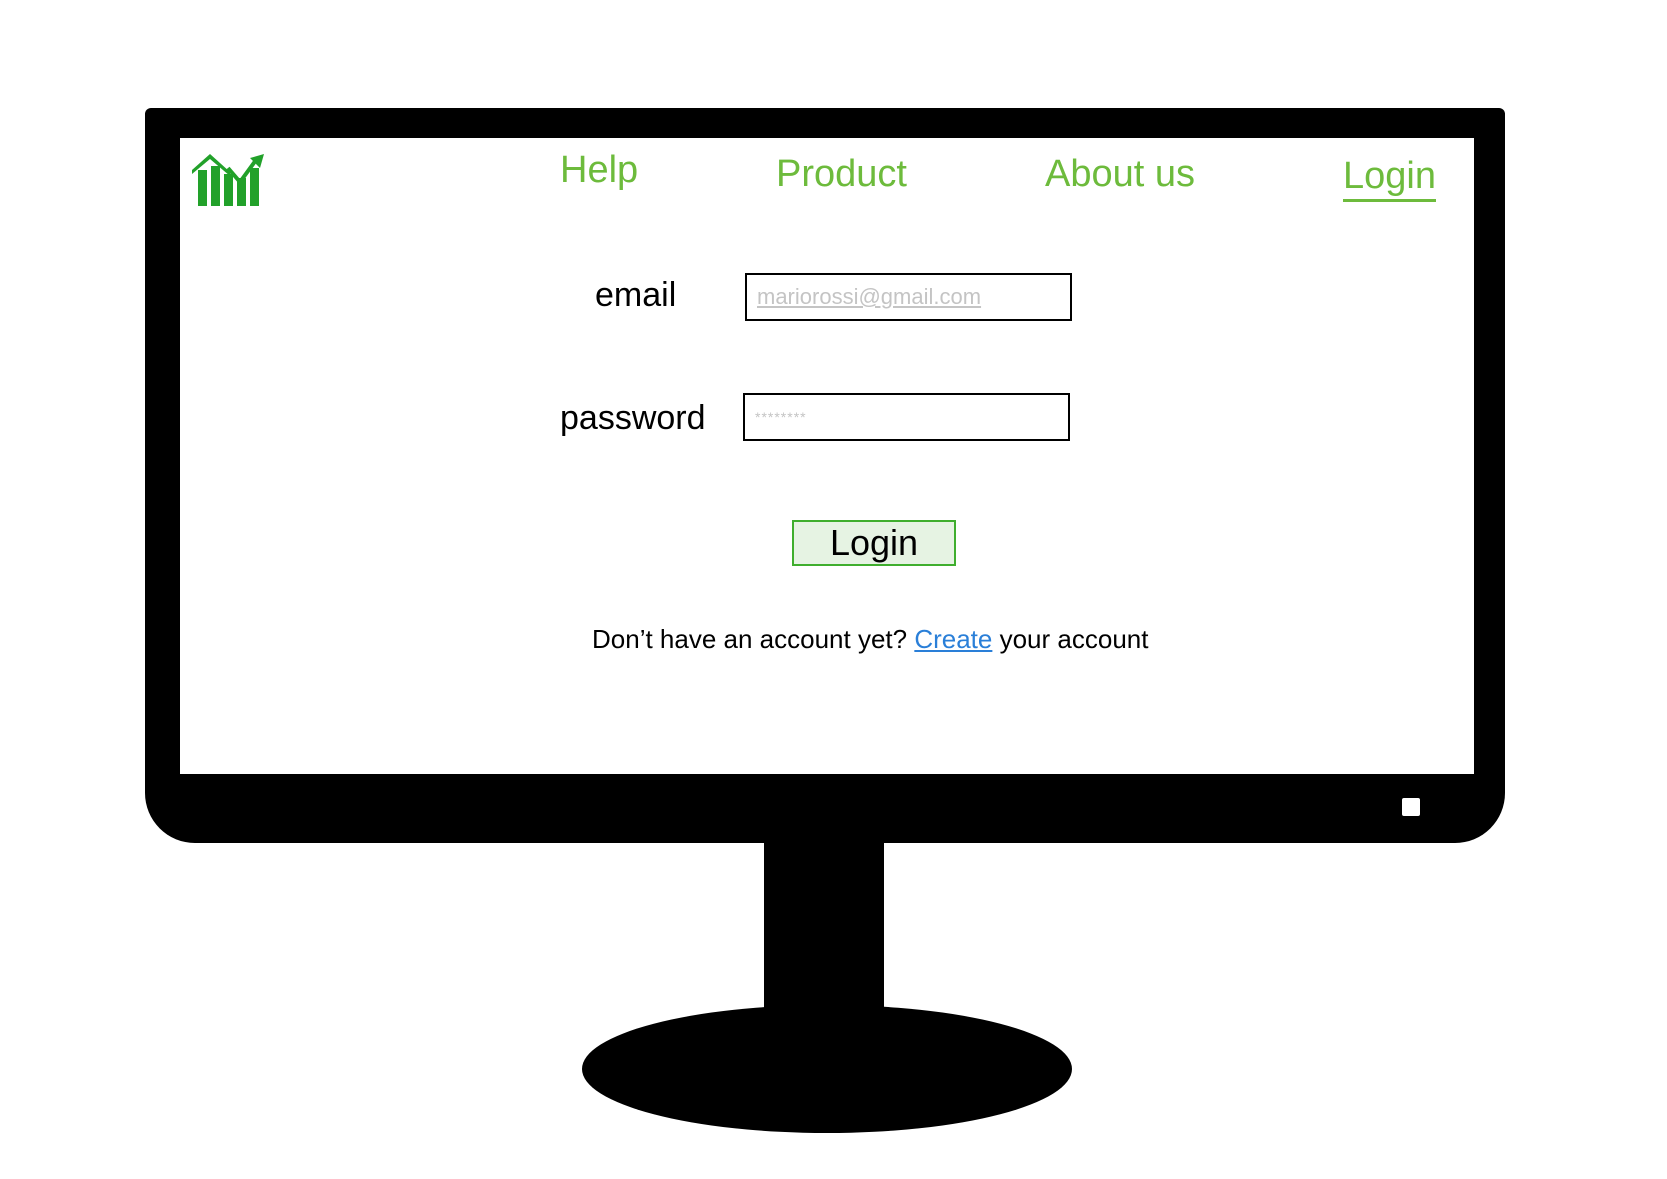 Image resolution: width=1667 pixels, height=1179 pixels. What do you see at coordinates (1389, 179) in the screenshot?
I see `nav-link-login: Login` at bounding box center [1389, 179].